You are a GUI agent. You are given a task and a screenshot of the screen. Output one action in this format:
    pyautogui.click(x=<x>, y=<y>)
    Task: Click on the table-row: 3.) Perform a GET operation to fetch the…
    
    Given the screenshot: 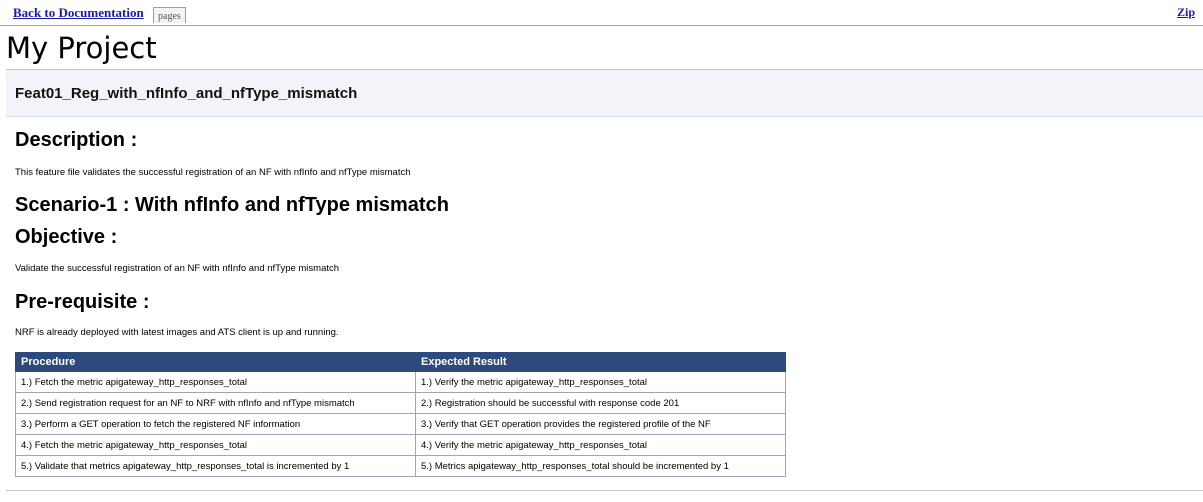 What is the action you would take?
    pyautogui.click(x=400, y=424)
    